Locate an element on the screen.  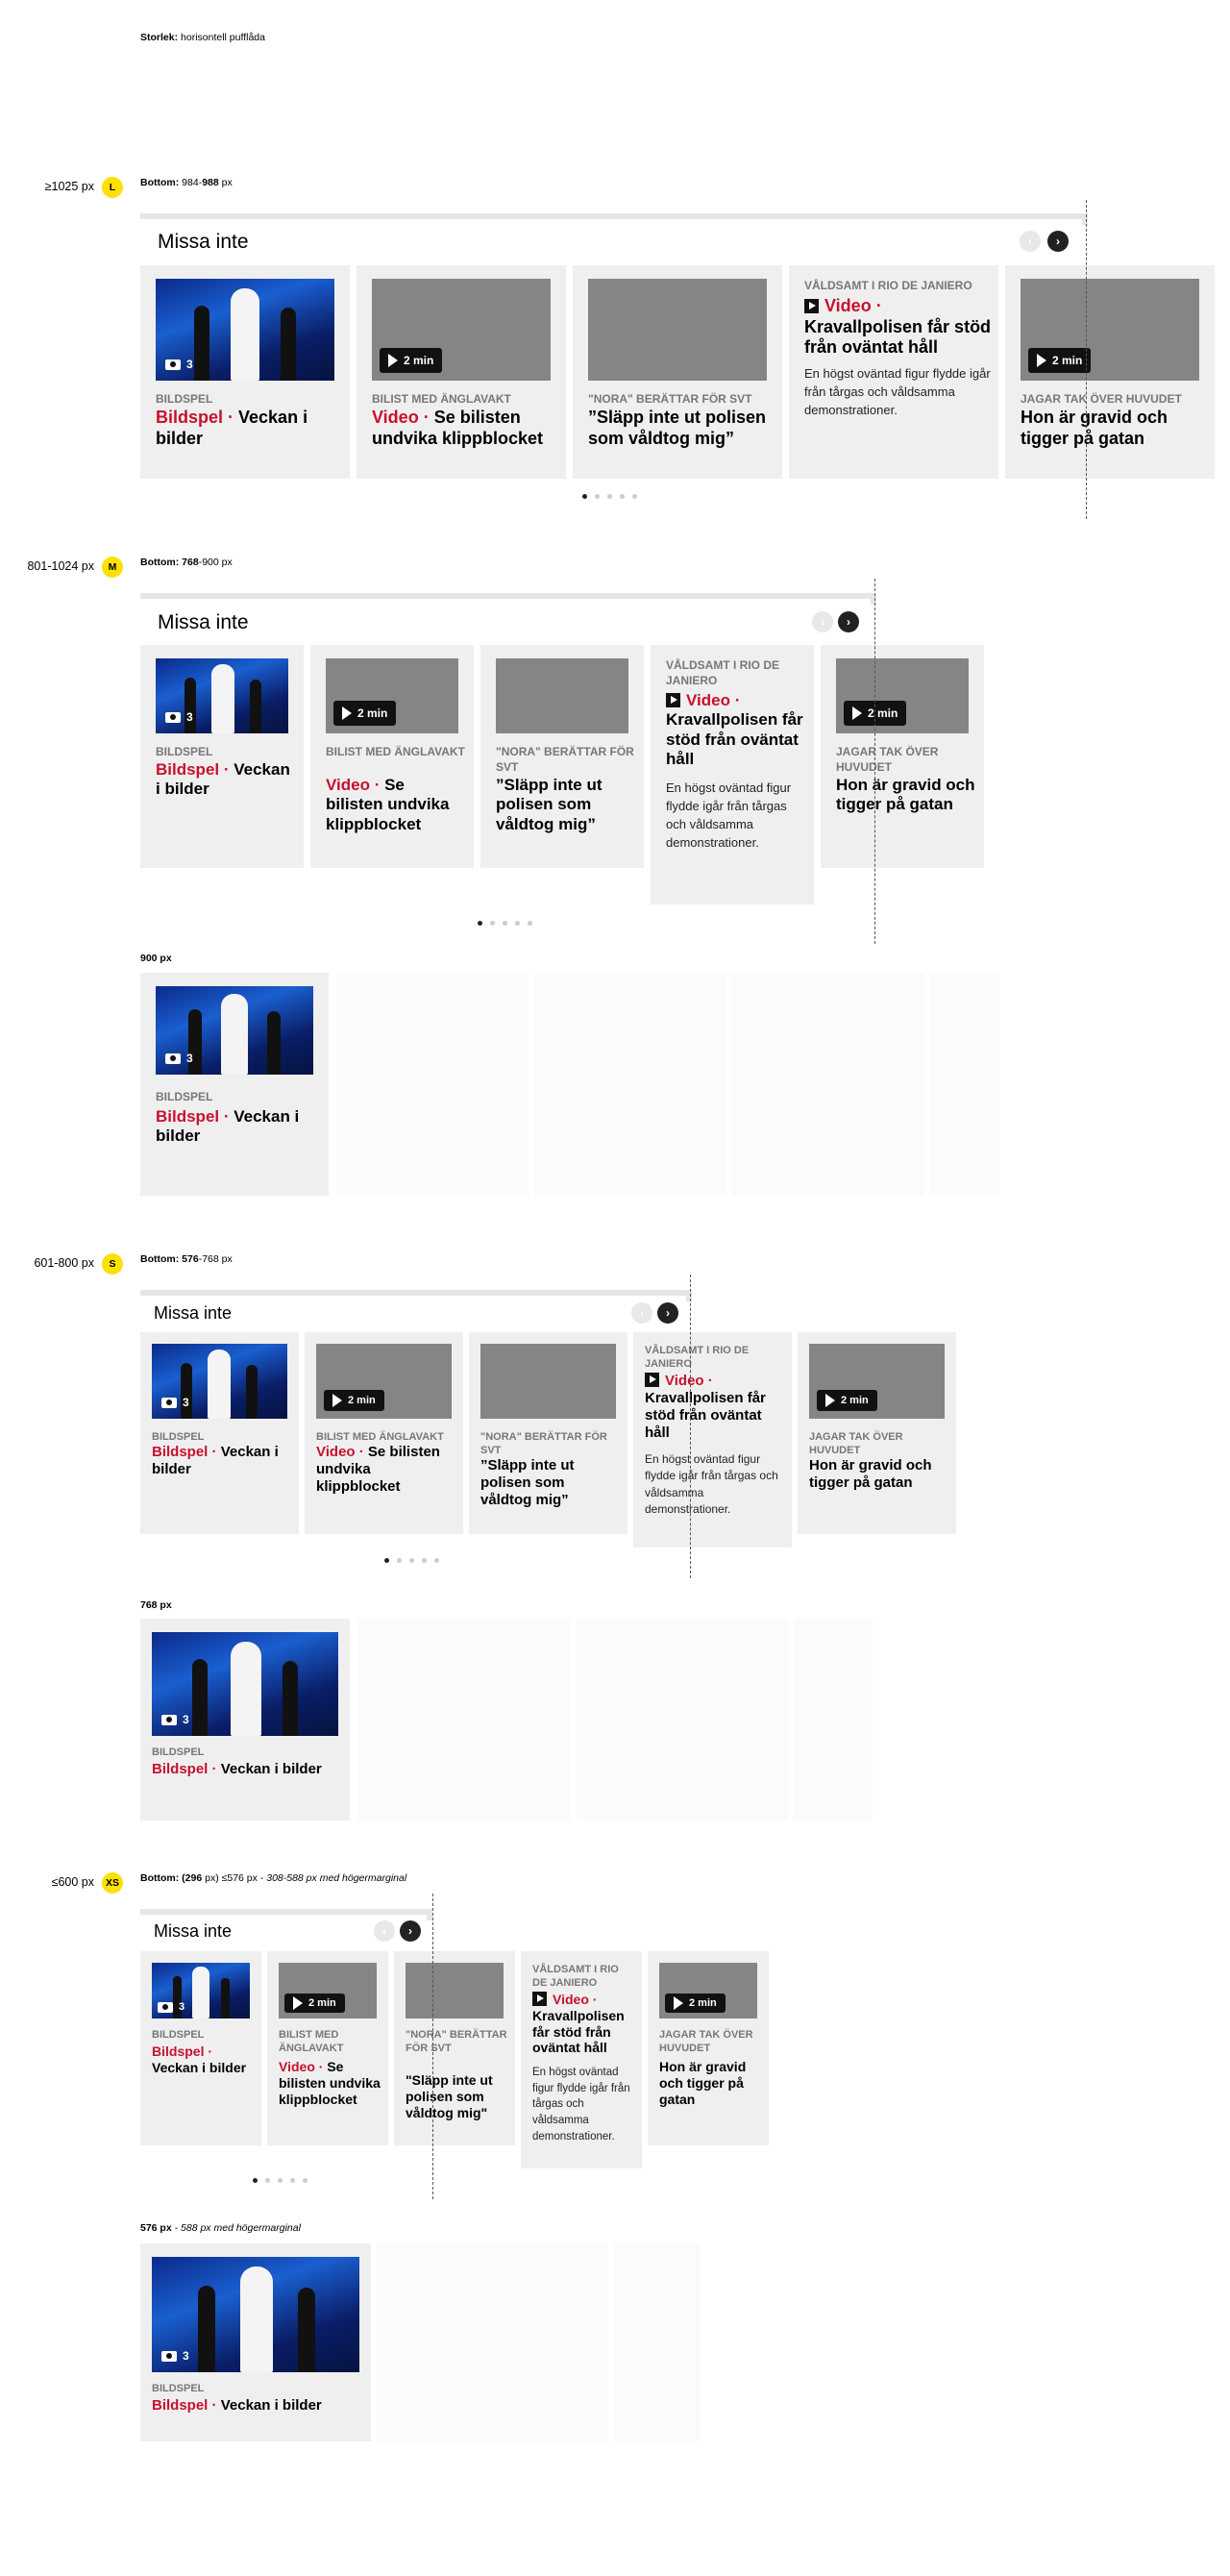
card-kicker: Våldsamt i Rio de Janiero is located at coordinates (888, 285).